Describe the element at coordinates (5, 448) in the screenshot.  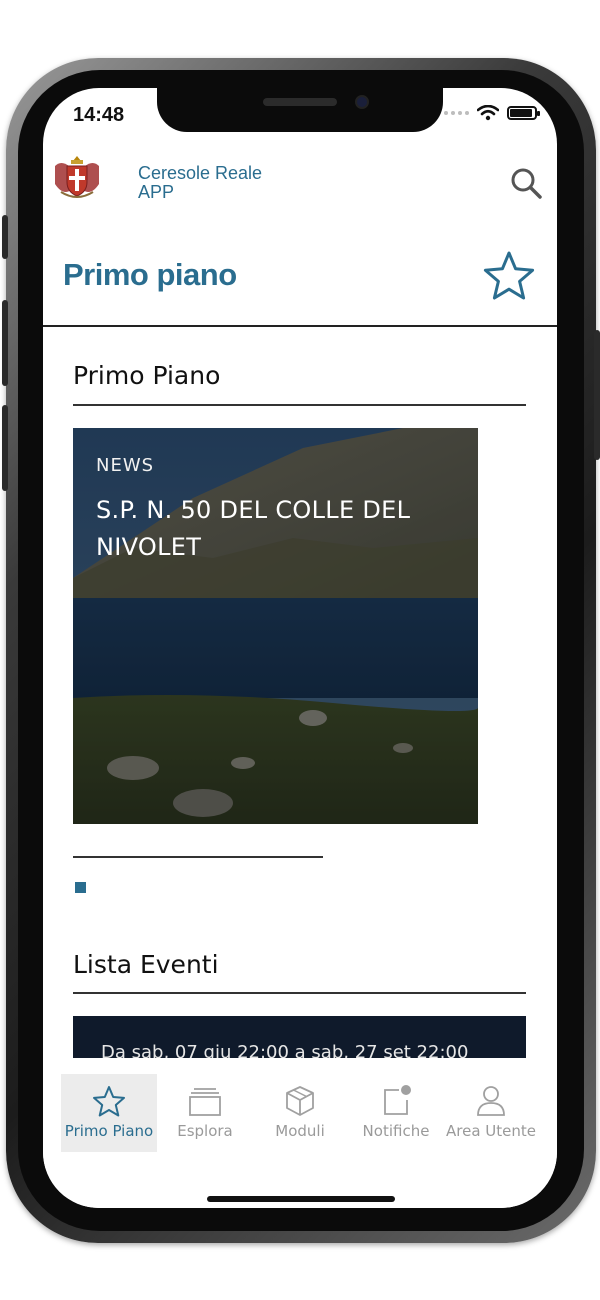
I see `volume-down-button` at that location.